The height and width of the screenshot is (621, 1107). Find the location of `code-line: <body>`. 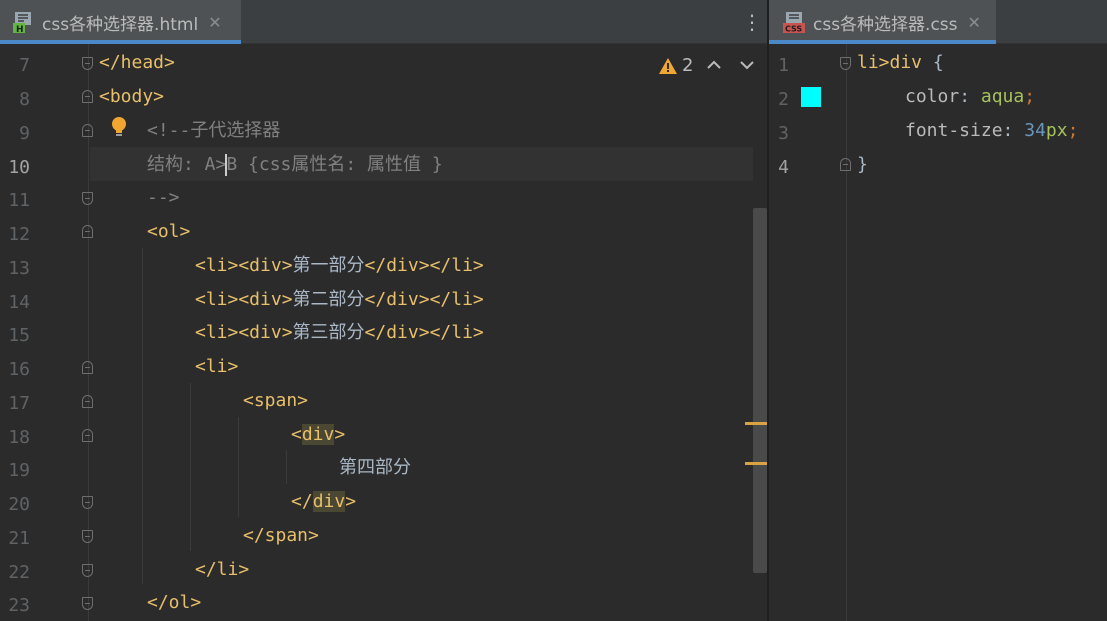

code-line: <body> is located at coordinates (132, 96).